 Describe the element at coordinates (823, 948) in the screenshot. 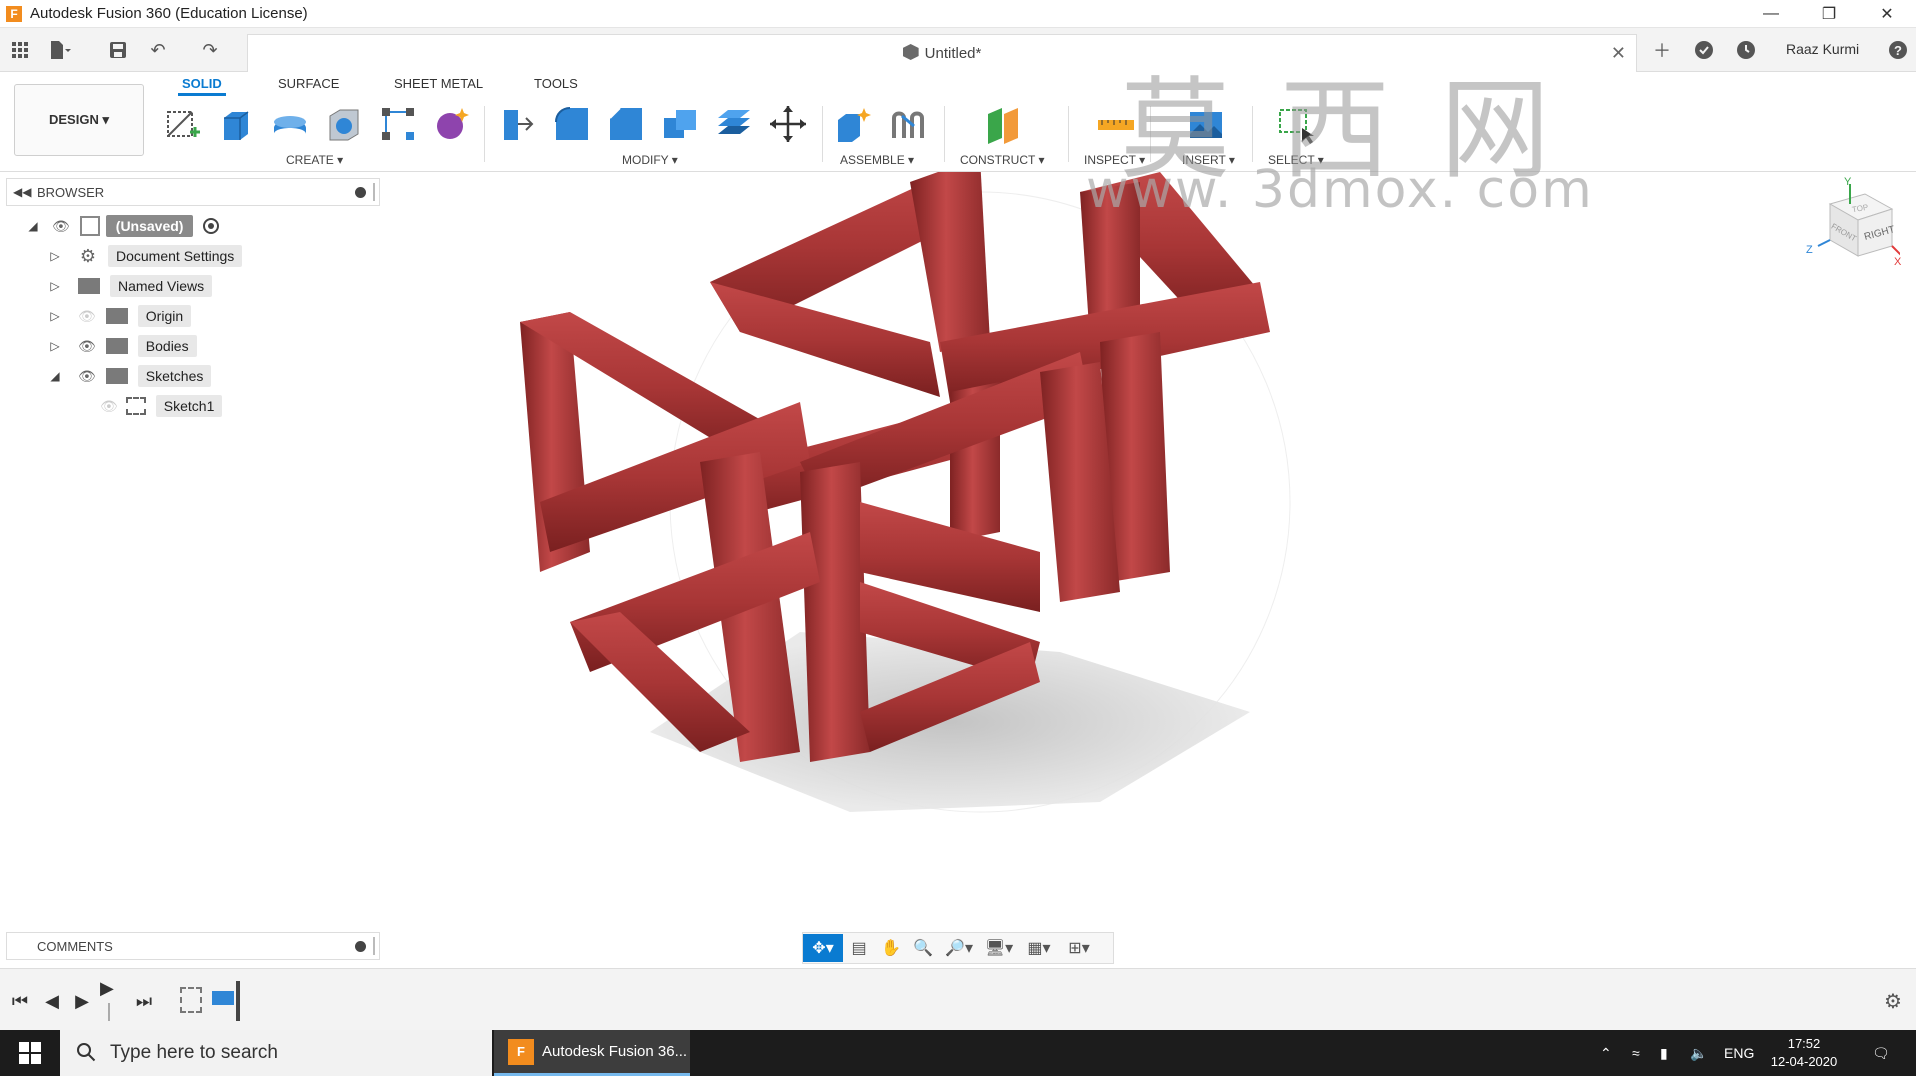

I see `orbit-icon: ✥▾` at that location.